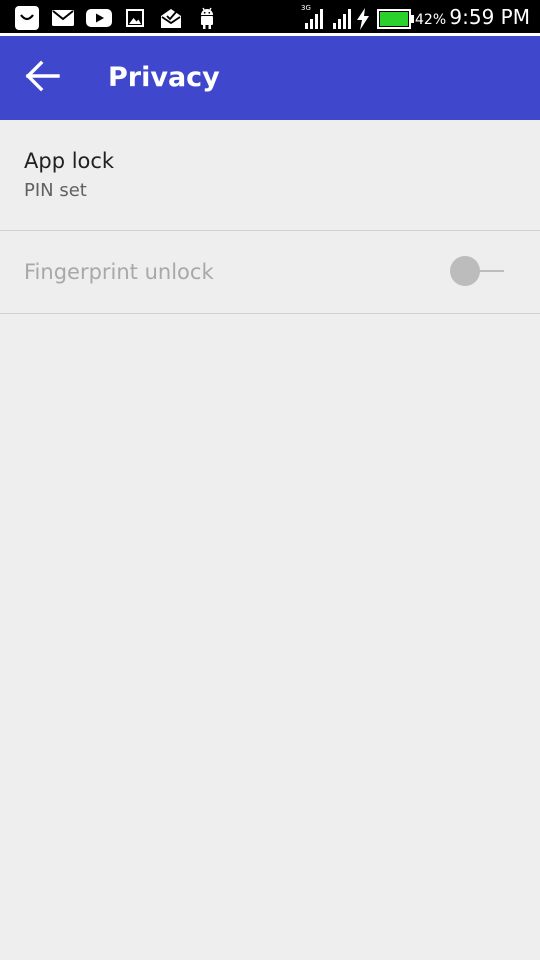 This screenshot has width=540, height=960. What do you see at coordinates (270, 272) in the screenshot?
I see `setting-fingerprint-unlock: Fingerprint unlock` at bounding box center [270, 272].